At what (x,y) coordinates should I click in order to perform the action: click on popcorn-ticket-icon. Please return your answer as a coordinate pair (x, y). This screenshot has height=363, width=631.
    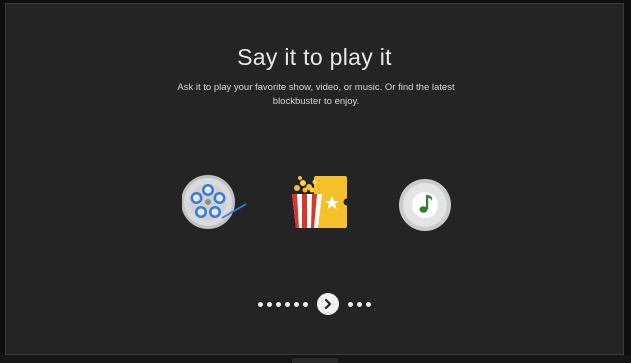
    Looking at the image, I should click on (319, 204).